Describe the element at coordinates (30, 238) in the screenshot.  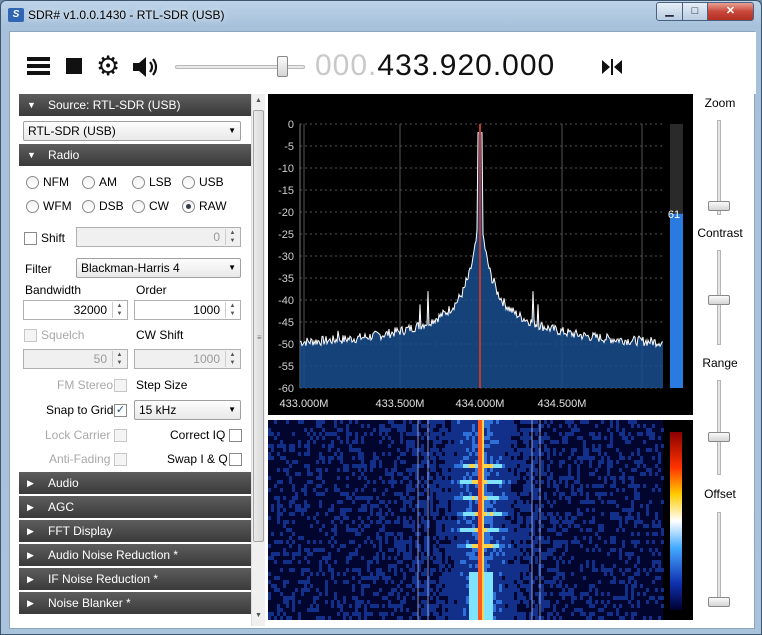
I see `shift-checkbox` at that location.